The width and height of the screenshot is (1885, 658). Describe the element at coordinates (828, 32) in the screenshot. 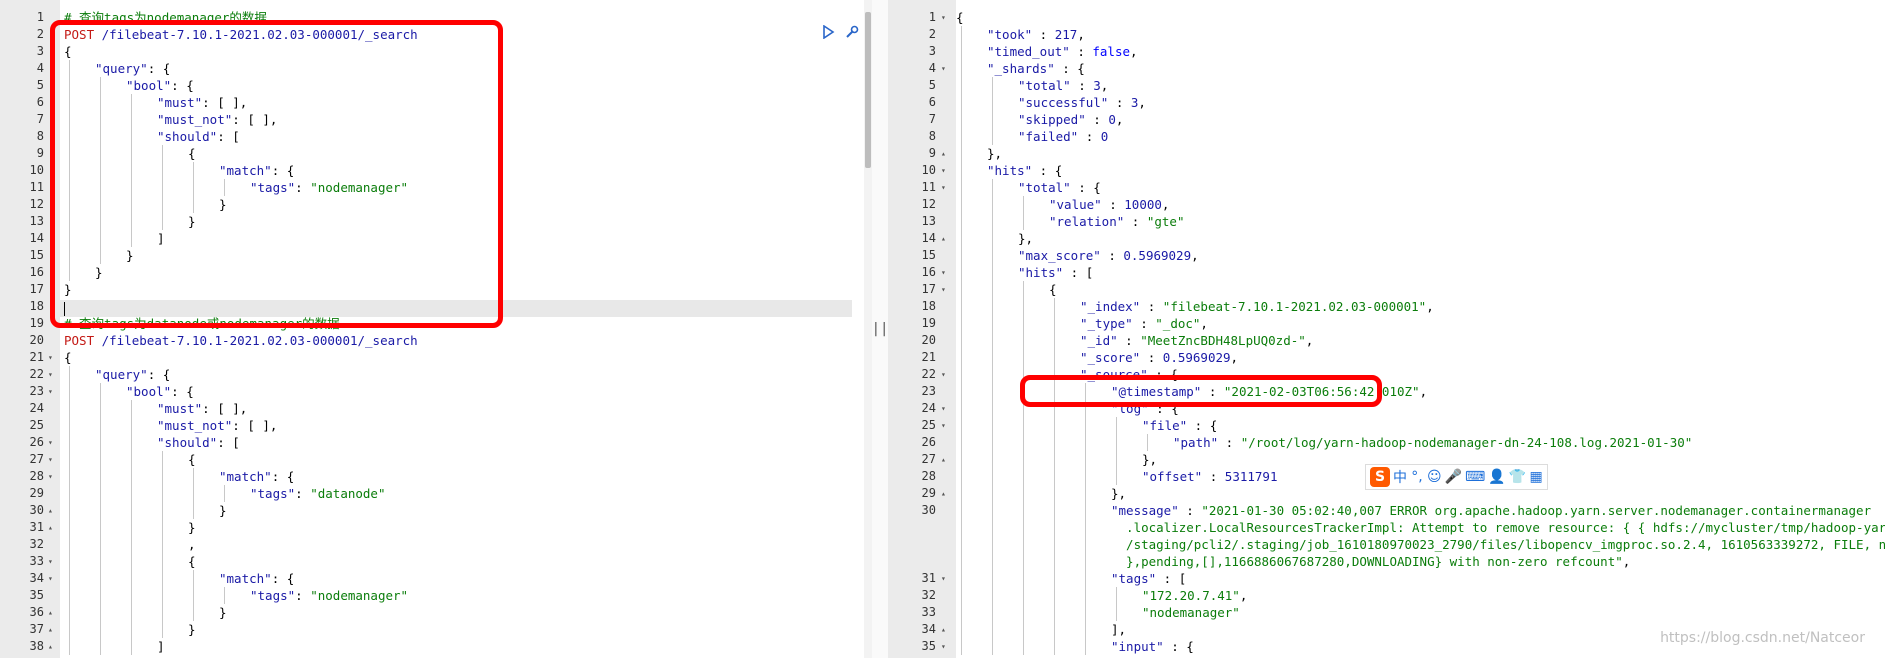

I see `play-icon` at that location.